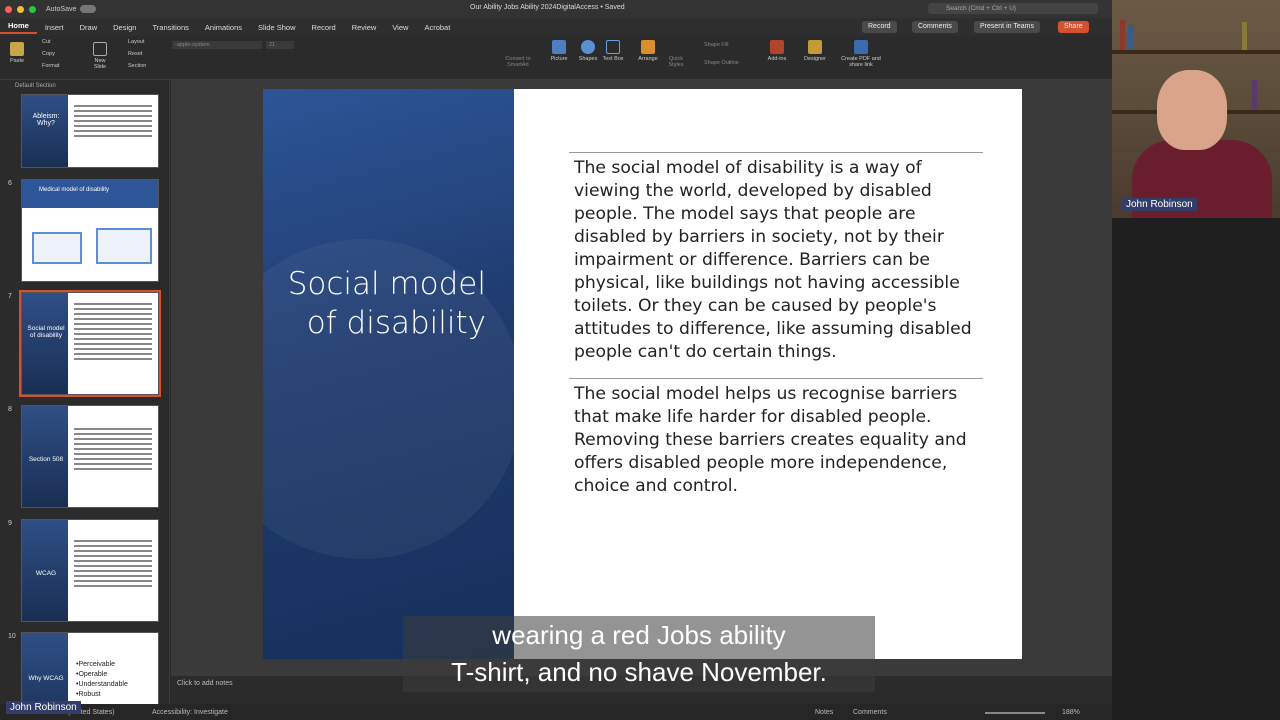 The width and height of the screenshot is (1280, 720). I want to click on slide-thumbnail-9: WCAG, so click(90, 570).